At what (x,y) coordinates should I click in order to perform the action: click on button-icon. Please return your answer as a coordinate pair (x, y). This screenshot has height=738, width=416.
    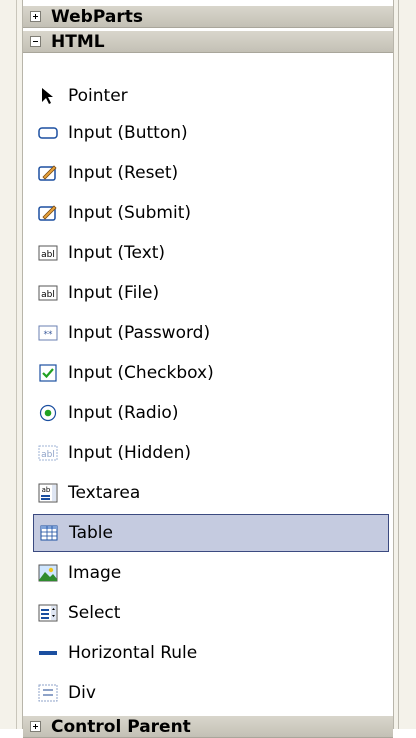
    Looking at the image, I should click on (48, 133).